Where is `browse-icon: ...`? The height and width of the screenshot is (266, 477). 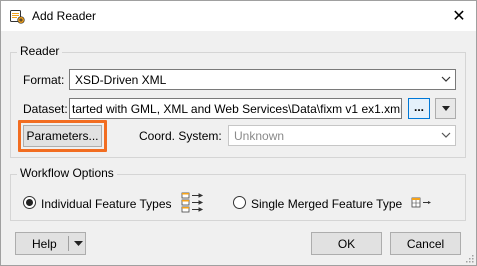 browse-icon: ... is located at coordinates (418, 106).